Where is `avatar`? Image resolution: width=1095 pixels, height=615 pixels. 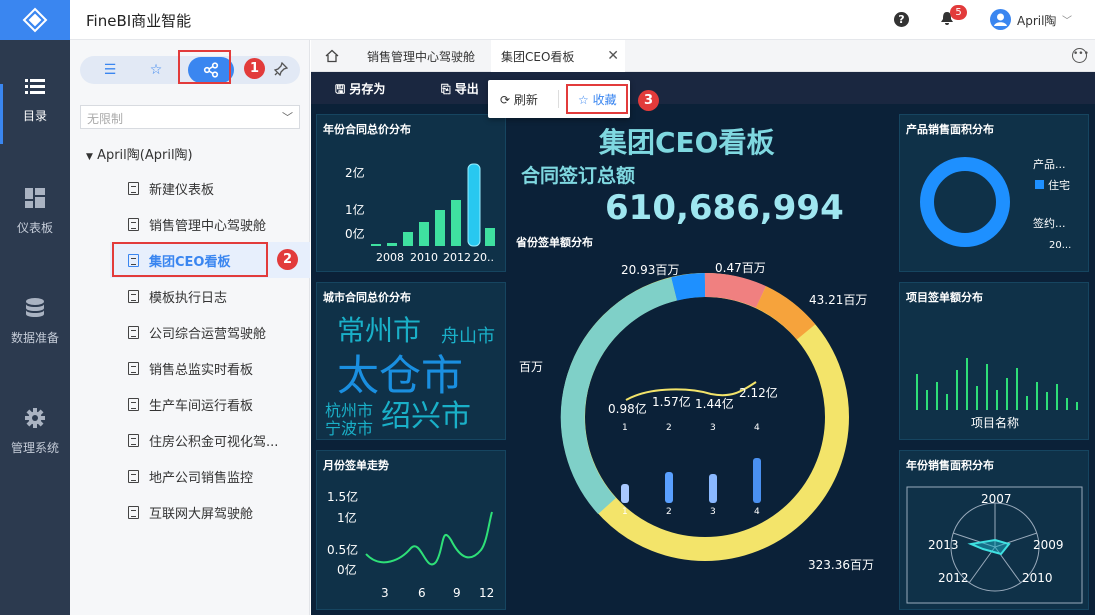
avatar is located at coordinates (1000, 19).